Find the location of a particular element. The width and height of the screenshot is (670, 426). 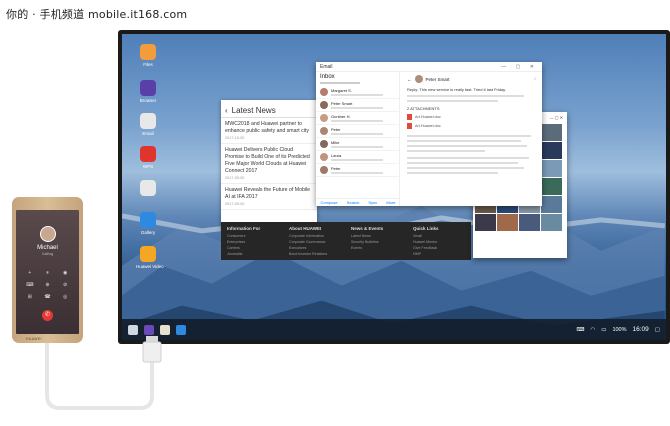

desktop-icon: Huawei Video is located at coordinates (150, 257).